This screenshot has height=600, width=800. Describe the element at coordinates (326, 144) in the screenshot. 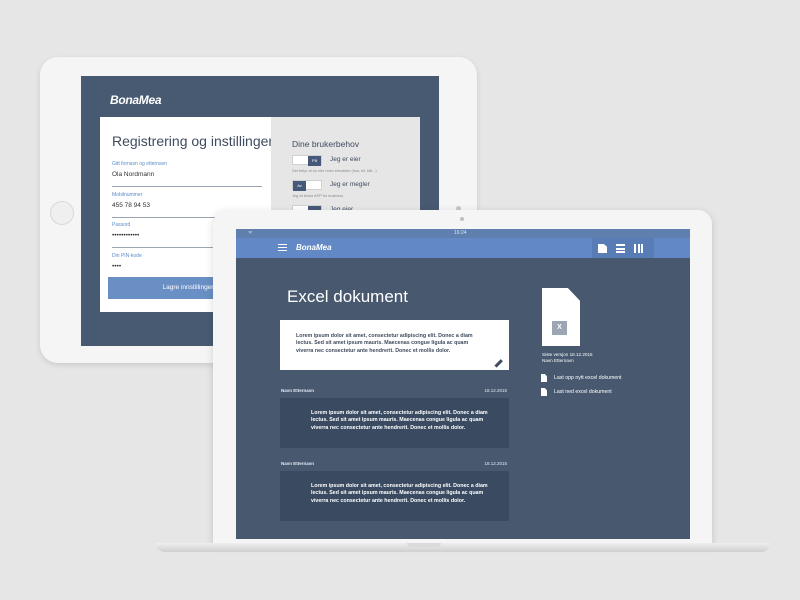

I see `needs-title: Dine brukerbehov` at that location.